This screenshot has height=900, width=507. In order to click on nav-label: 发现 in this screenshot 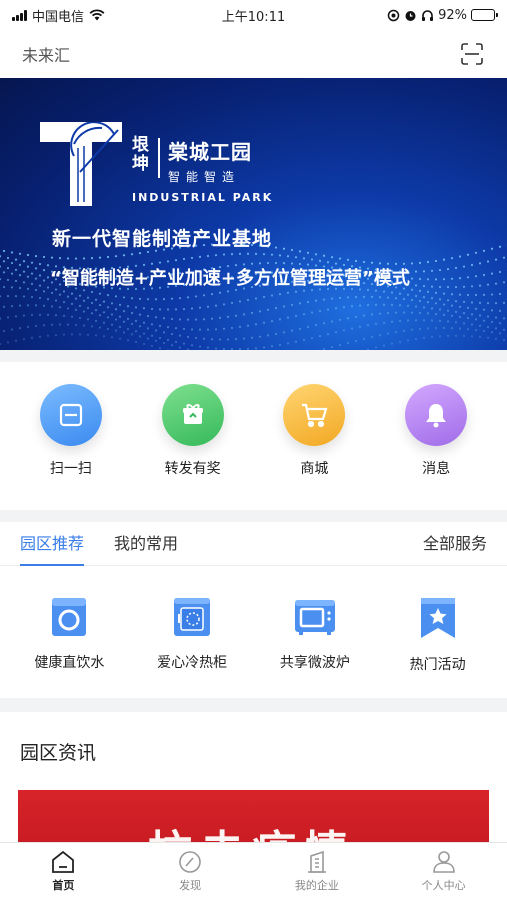, I will do `click(190, 885)`.